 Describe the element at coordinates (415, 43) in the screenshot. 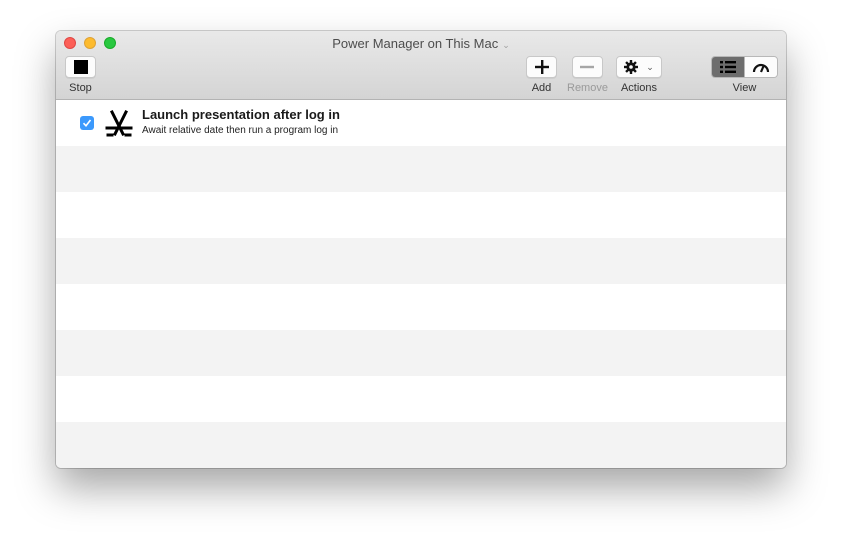

I see `window-title-text: Power Manager on This Mac` at that location.